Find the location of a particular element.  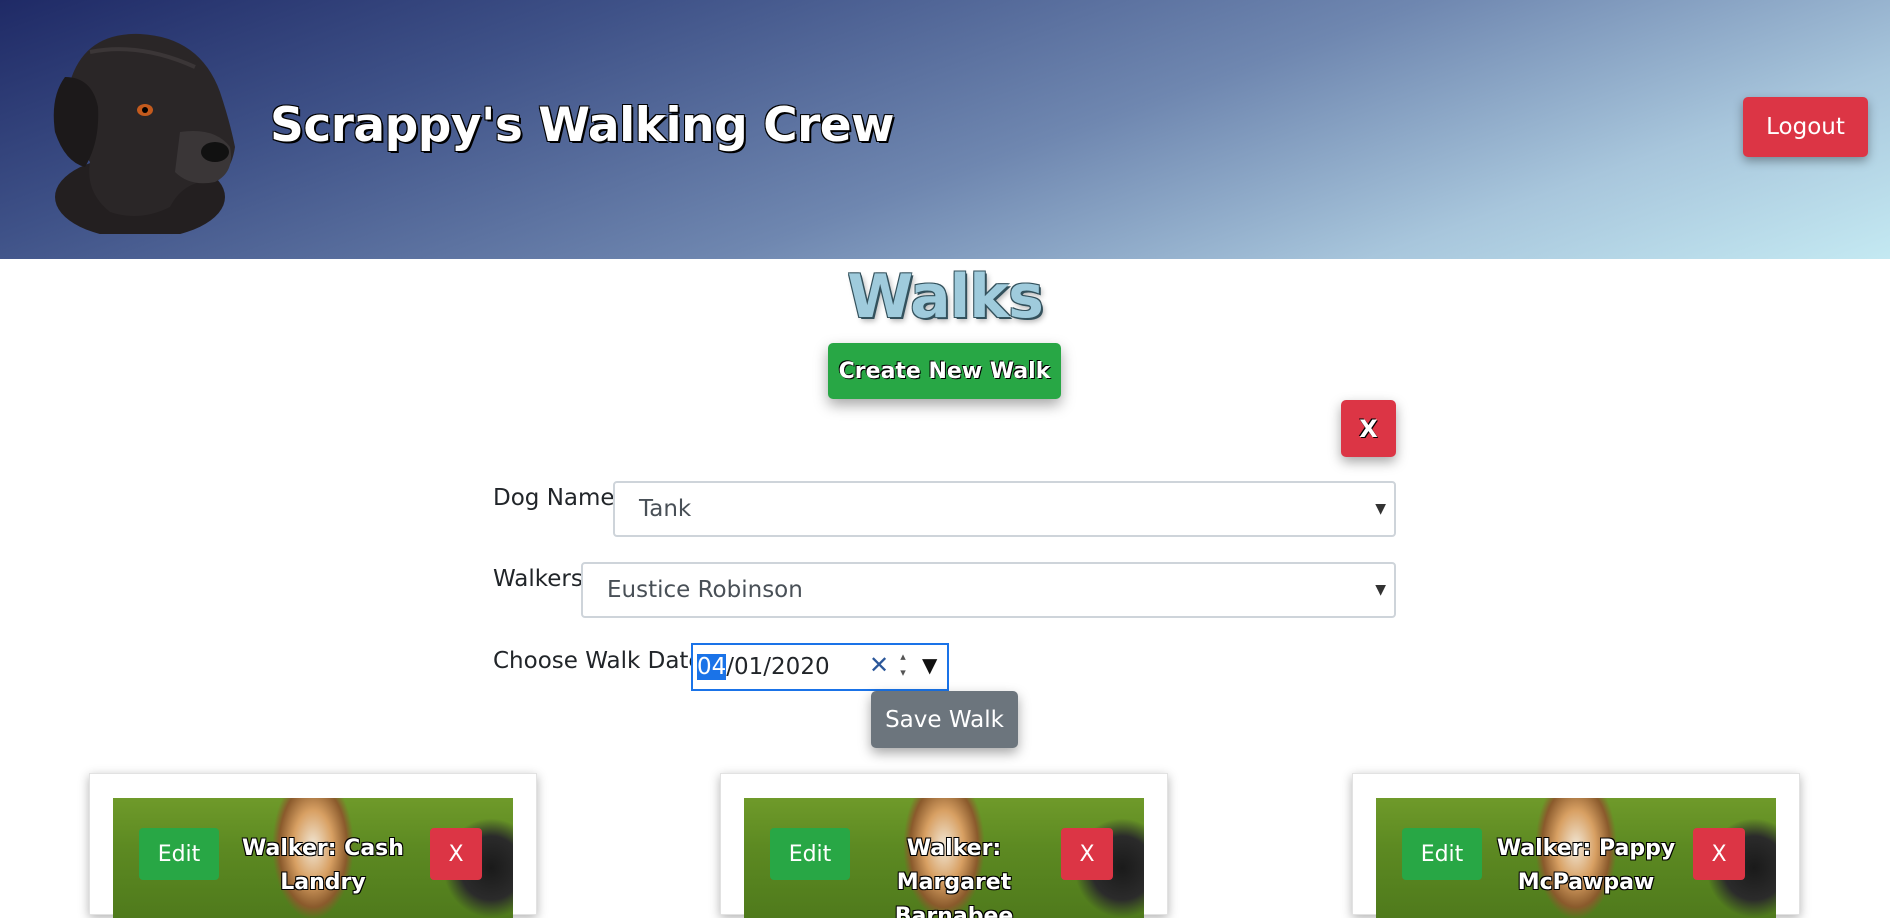

dog-name-label: Dog Name: is located at coordinates (558, 498).